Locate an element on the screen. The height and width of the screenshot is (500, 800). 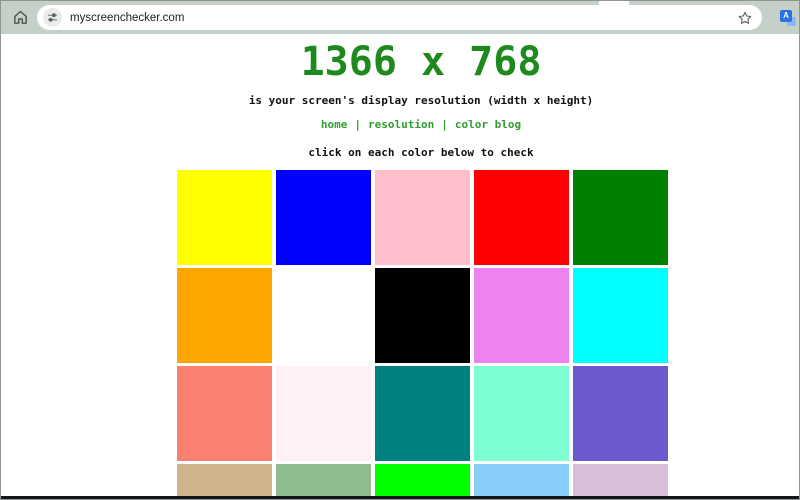
nav-link-home: home is located at coordinates (334, 124).